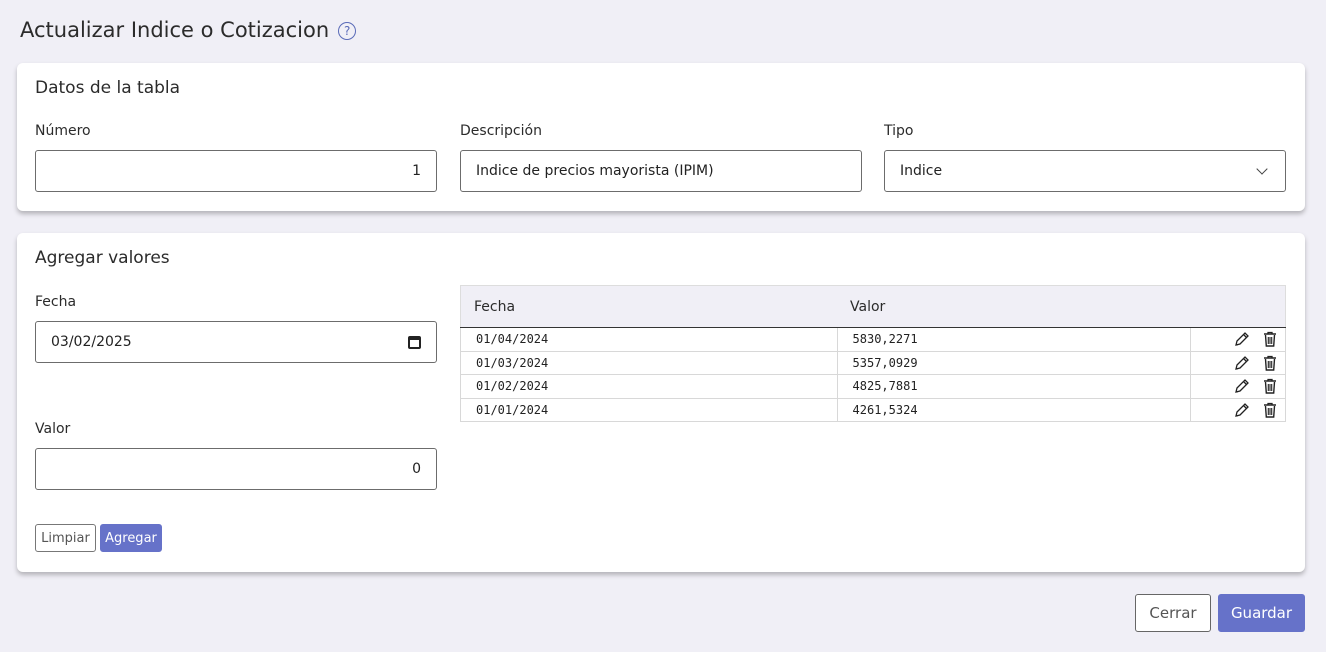 This screenshot has height=652, width=1326. Describe the element at coordinates (175, 30) in the screenshot. I see `page-title-text: Actualizar Indice o Cotizacion` at that location.